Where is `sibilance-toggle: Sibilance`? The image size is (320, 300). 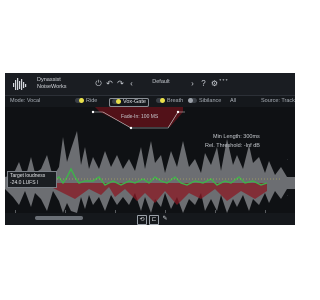 sibilance-toggle: Sibilance is located at coordinates (204, 101).